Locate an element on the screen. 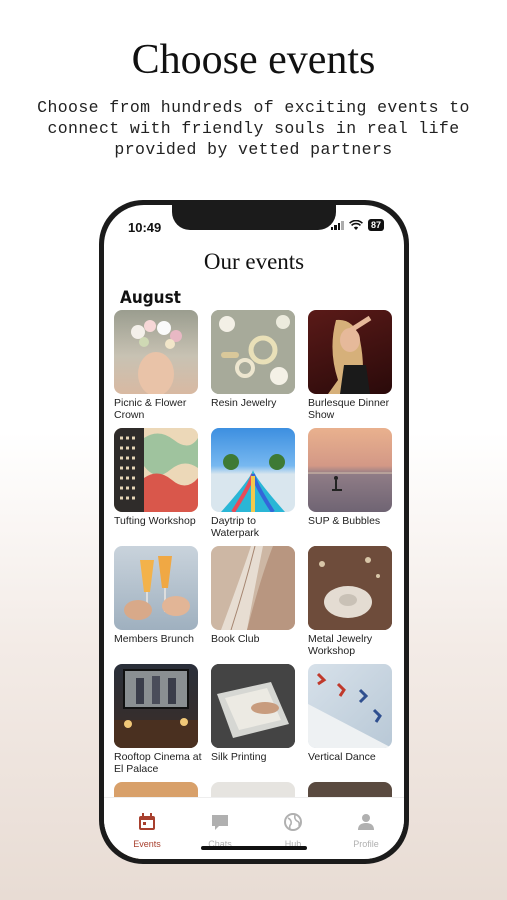 The image size is (507, 900). tab-profile: Profile is located at coordinates (366, 830).